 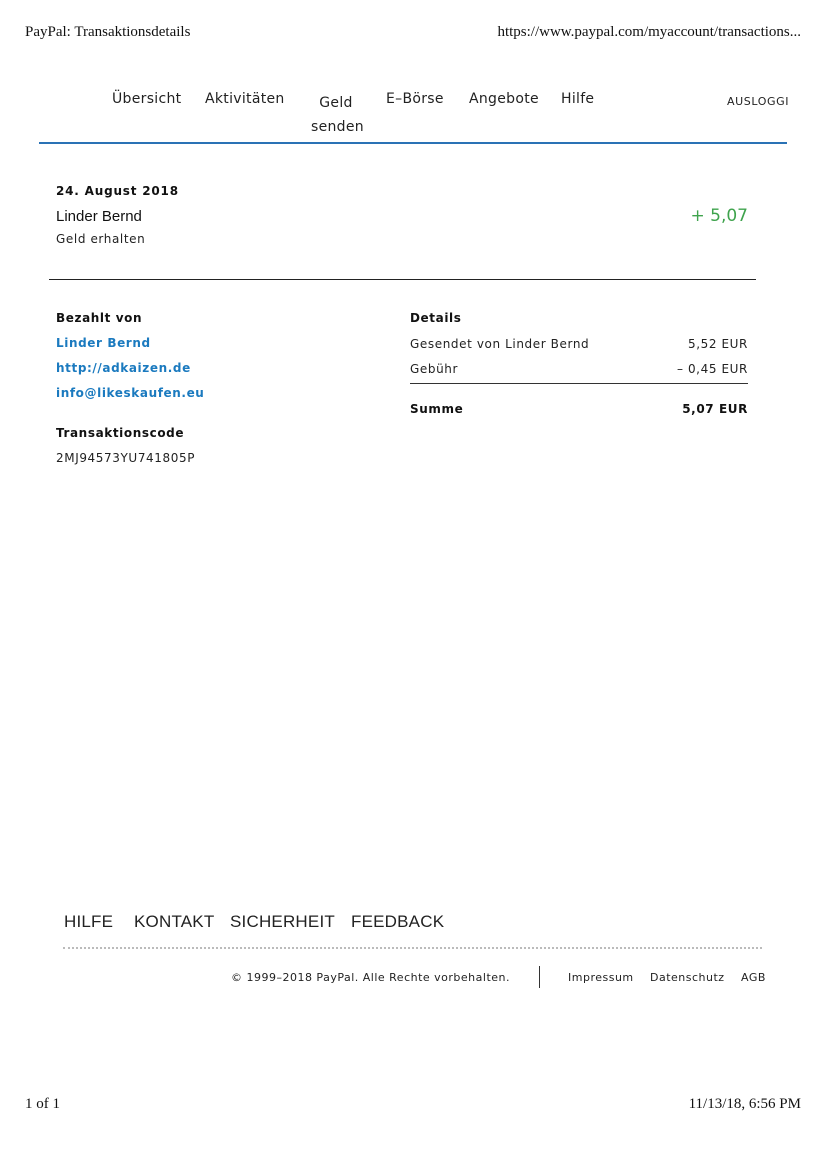 What do you see at coordinates (88, 922) in the screenshot?
I see `footer-link-help: HILFE` at bounding box center [88, 922].